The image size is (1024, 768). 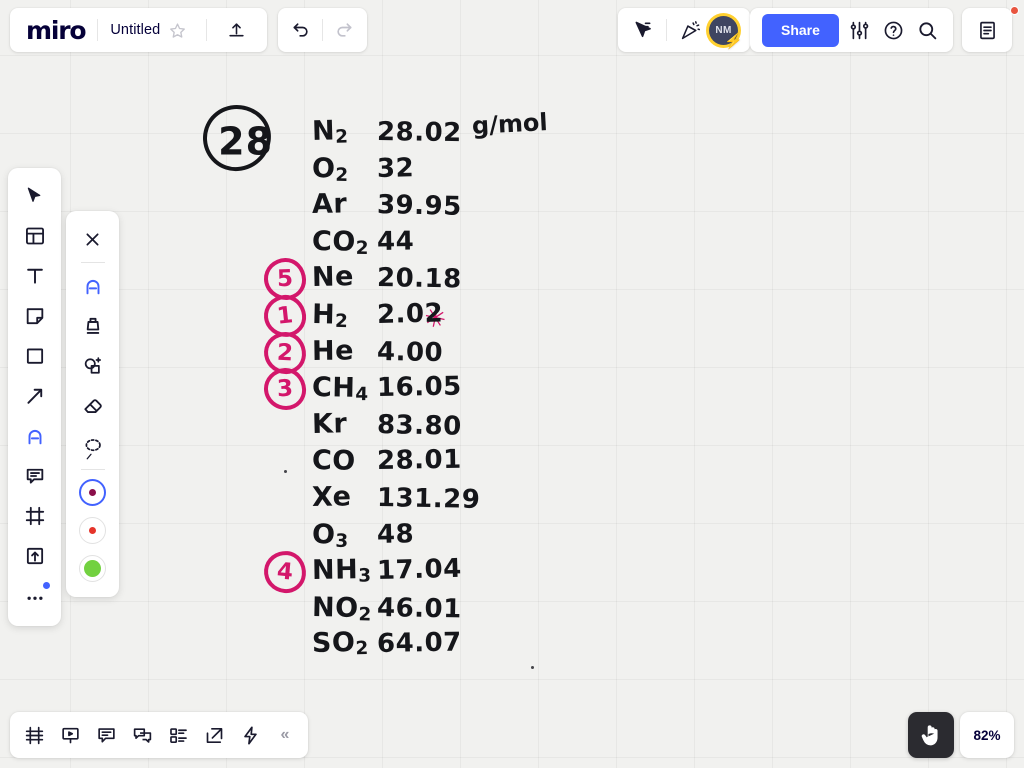 I want to click on help-circle-icon, so click(x=894, y=30).